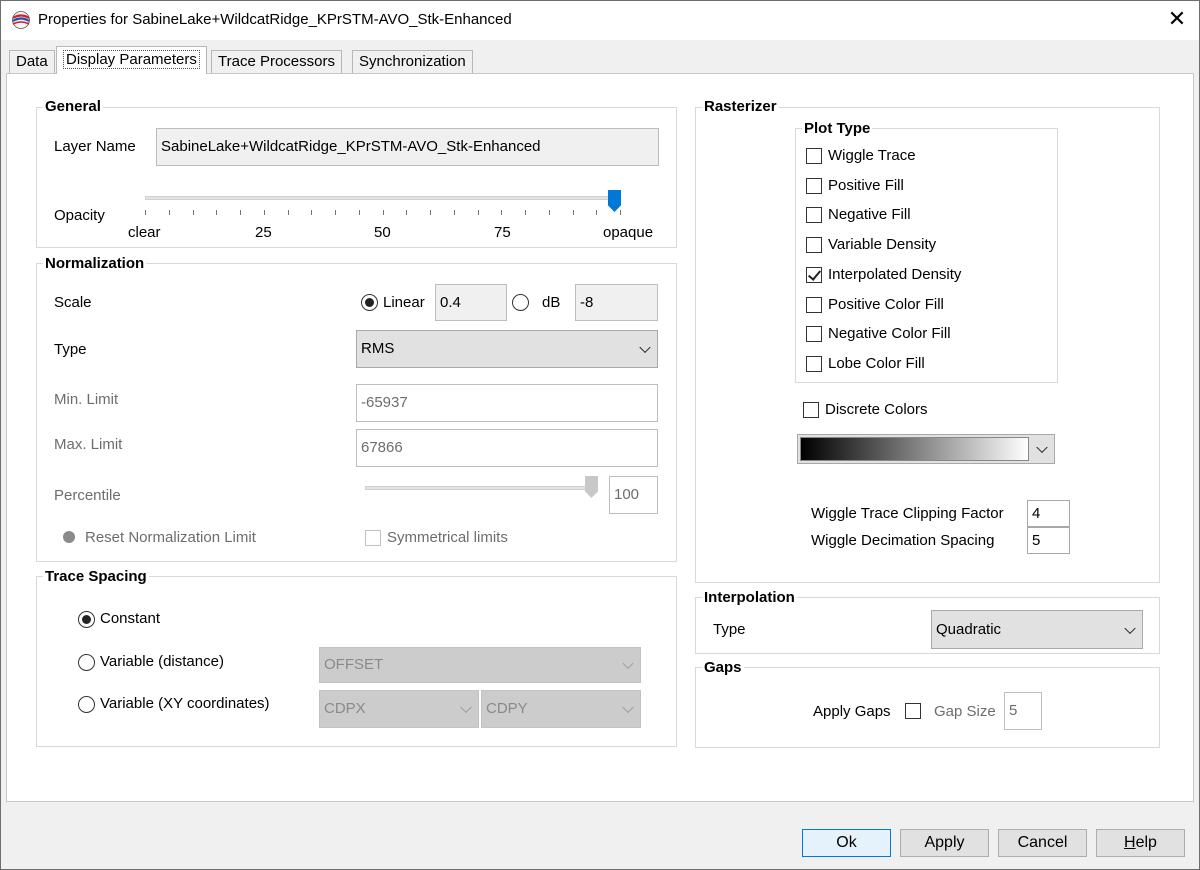 This screenshot has width=1200, height=870. What do you see at coordinates (723, 667) in the screenshot?
I see `gaps-group-label: Gaps` at bounding box center [723, 667].